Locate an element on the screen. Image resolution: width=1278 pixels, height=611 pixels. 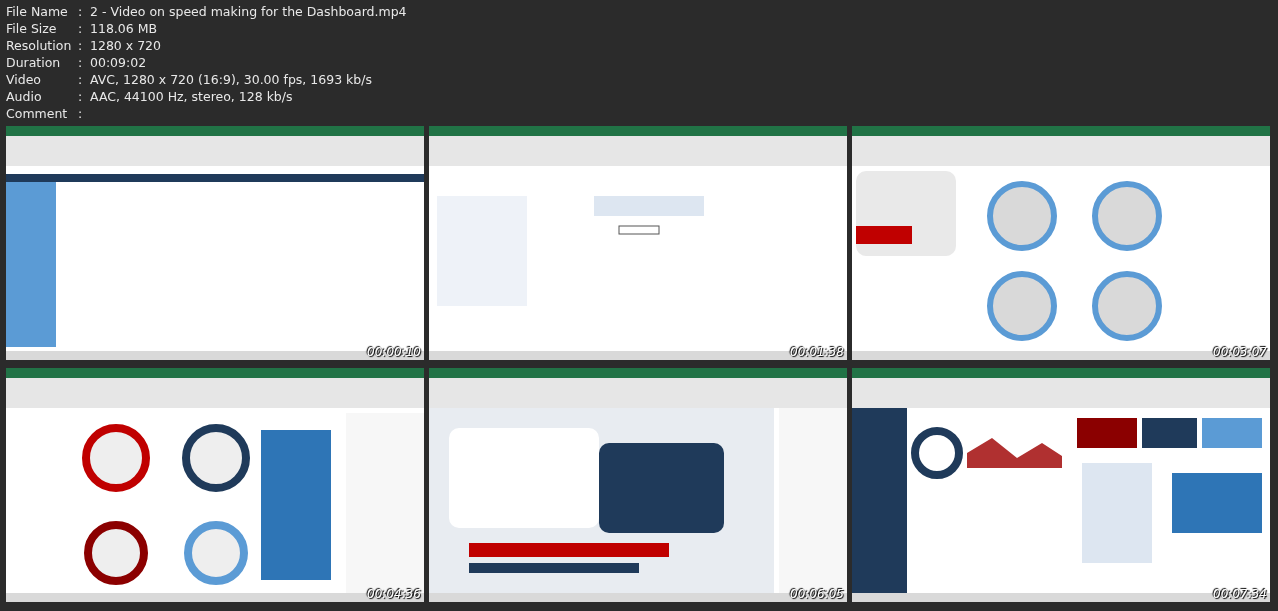
timestamp: 00:00:10 is located at coordinates (394, 352).